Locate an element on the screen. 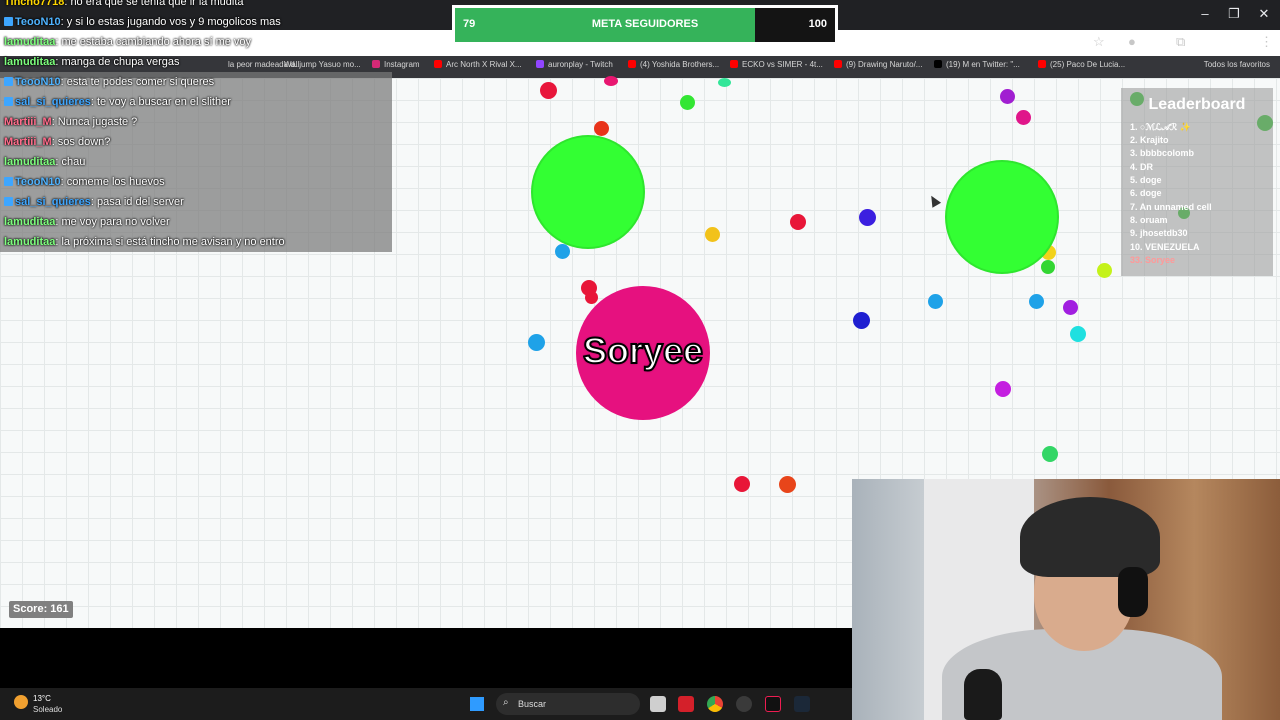  chat-text: : Nunca jugaste ? is located at coordinates (94, 122).